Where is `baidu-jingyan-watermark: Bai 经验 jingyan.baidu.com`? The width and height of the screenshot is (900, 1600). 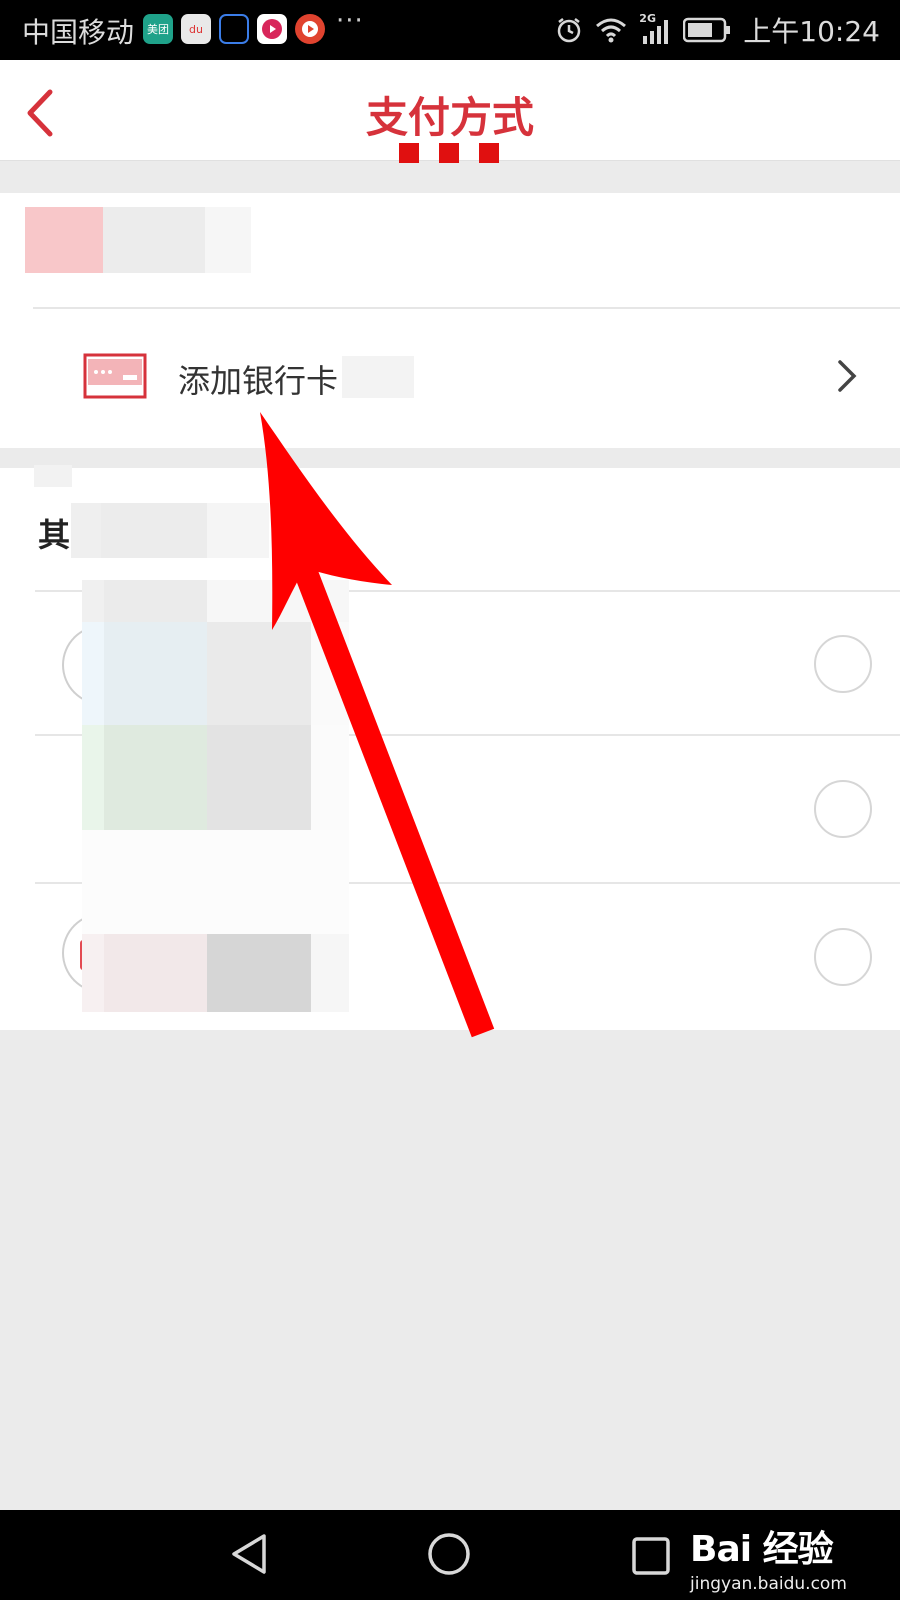
baidu-jingyan-watermark: Bai 经验 jingyan.baidu.com is located at coordinates (768, 1557).